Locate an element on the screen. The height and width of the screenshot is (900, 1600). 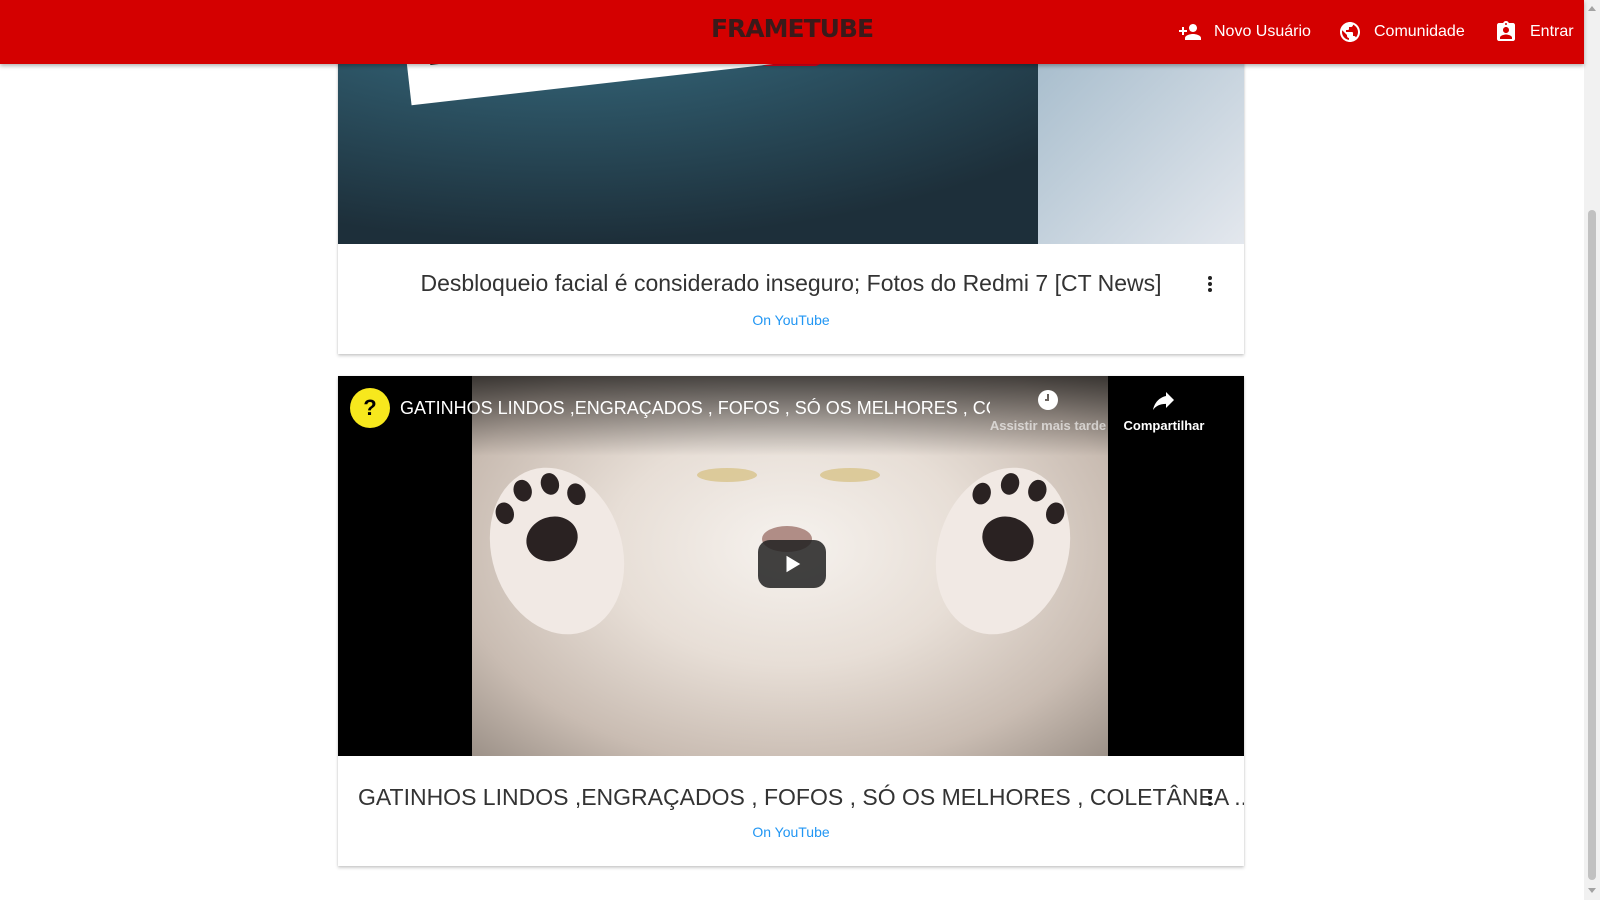
app-bar: FRAMETUBE Novo Usuário Comunidade Entrar is located at coordinates (792, 32).